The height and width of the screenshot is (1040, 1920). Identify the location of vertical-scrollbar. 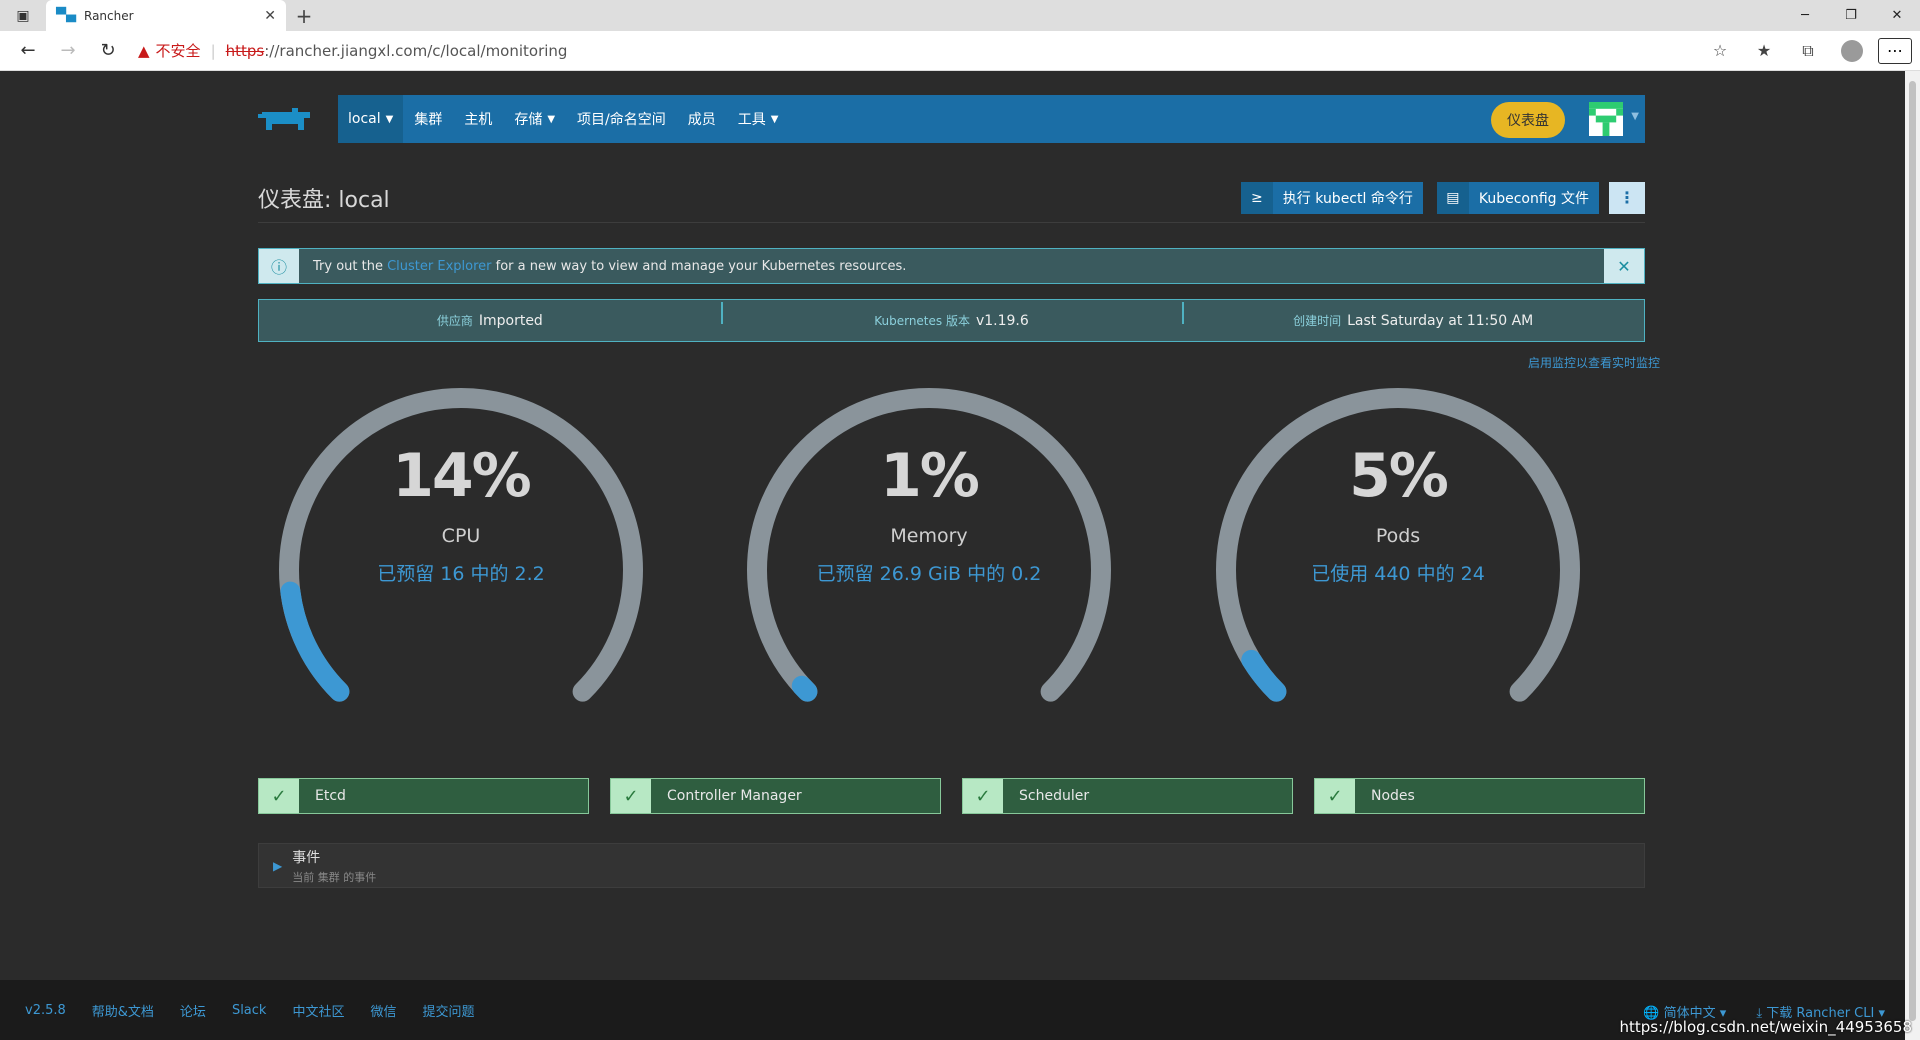
(1912, 555).